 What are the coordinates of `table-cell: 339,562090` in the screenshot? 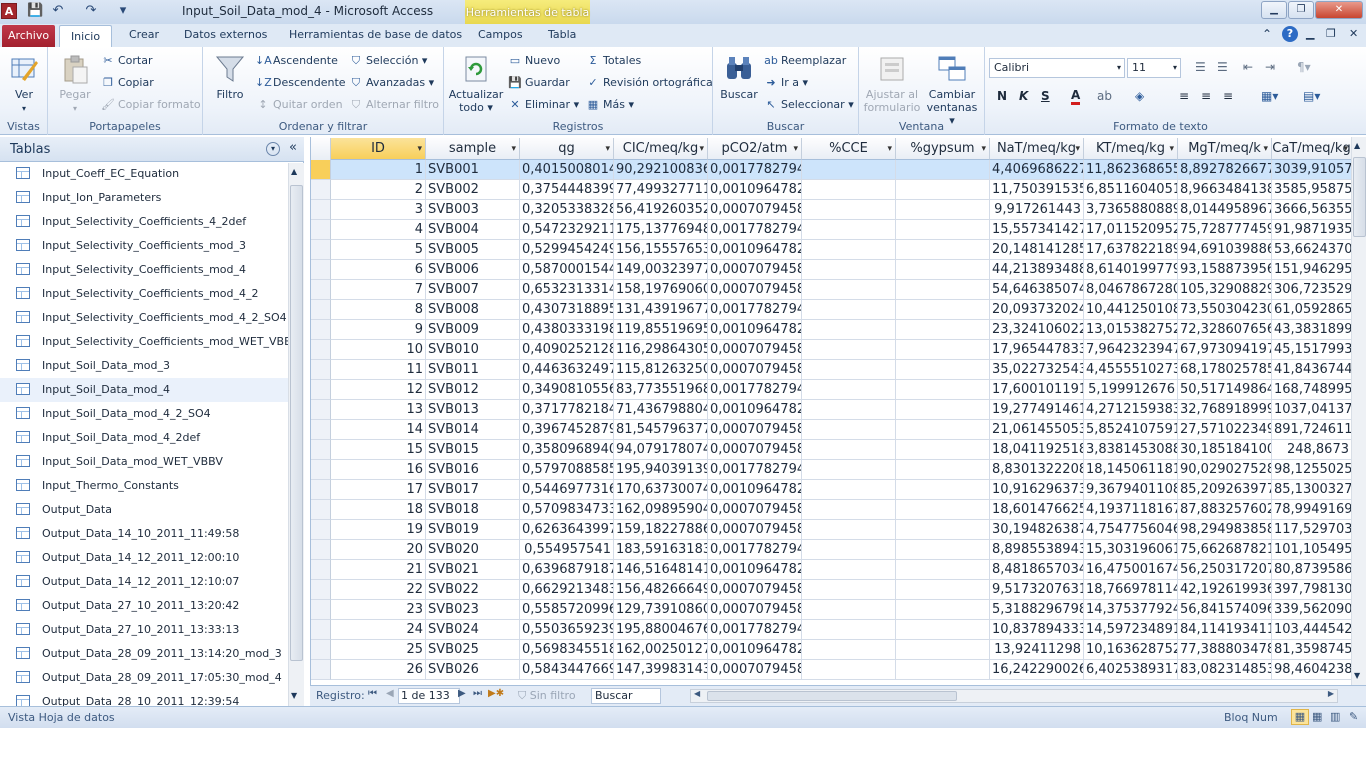 It's located at (1312, 610).